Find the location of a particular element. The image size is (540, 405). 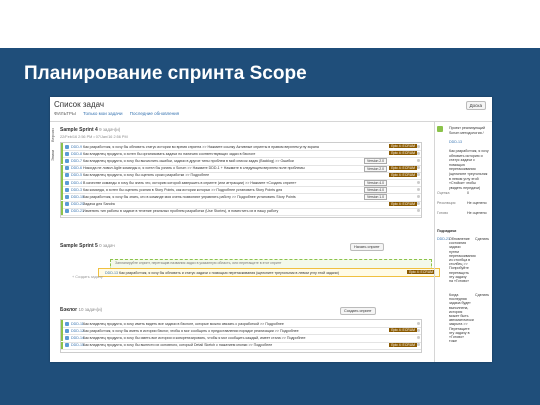

version-label: Version 1.0 is located at coordinates (375, 197).